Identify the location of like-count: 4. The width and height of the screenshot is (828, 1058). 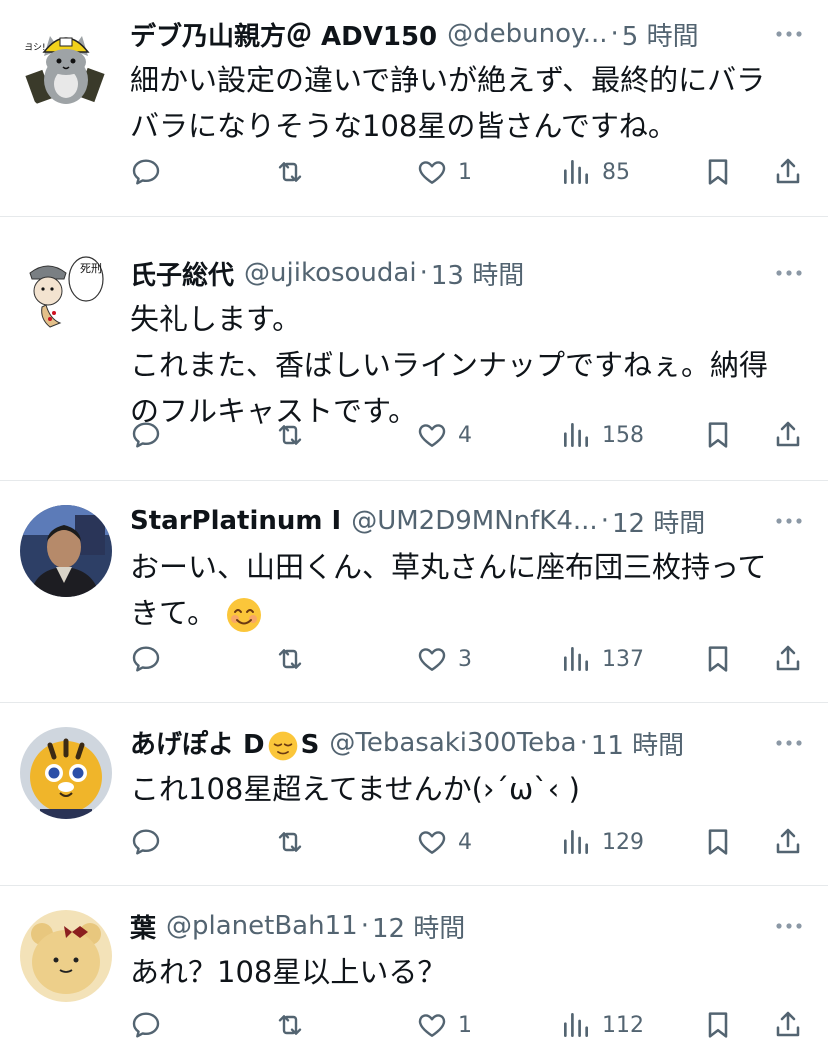
(465, 842).